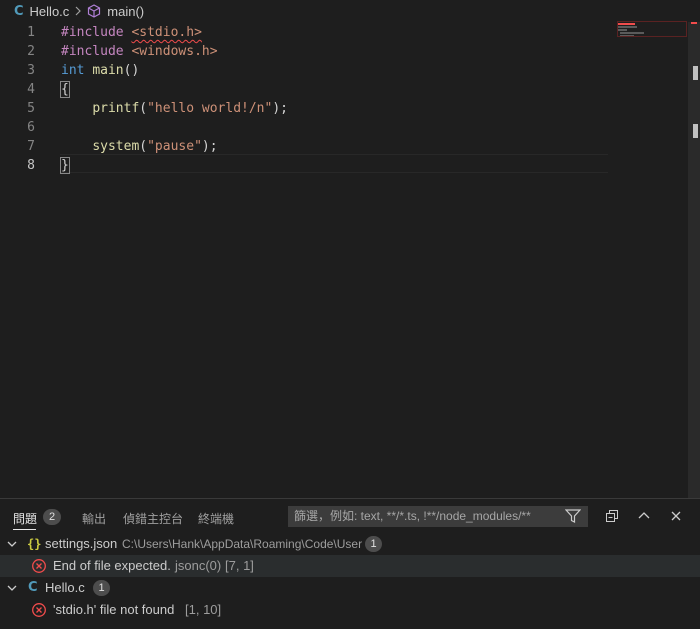 This screenshot has width=700, height=629. Describe the element at coordinates (112, 565) in the screenshot. I see `problem-message: End of file expected.` at that location.